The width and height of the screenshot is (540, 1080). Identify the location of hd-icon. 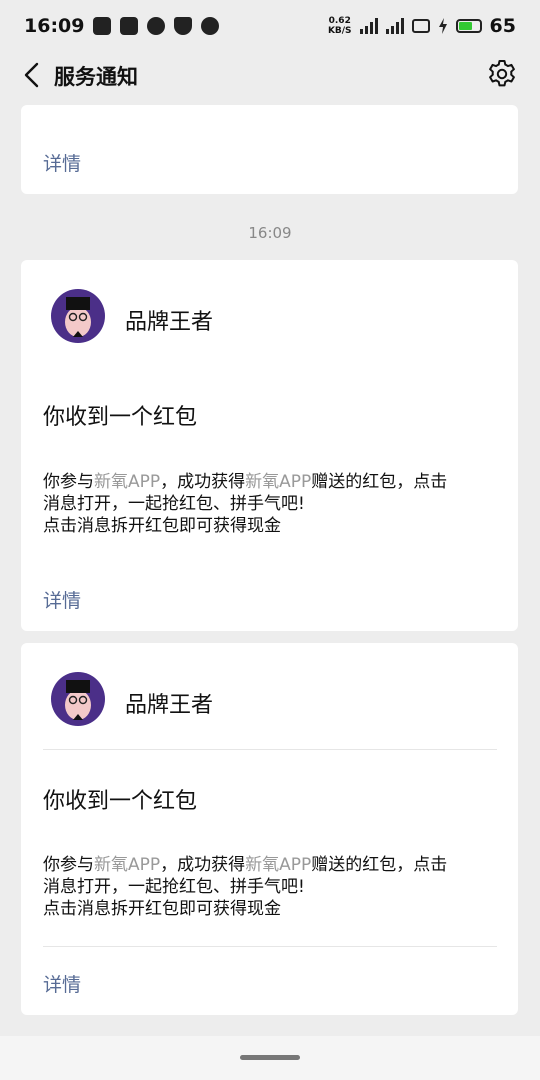
(420, 26).